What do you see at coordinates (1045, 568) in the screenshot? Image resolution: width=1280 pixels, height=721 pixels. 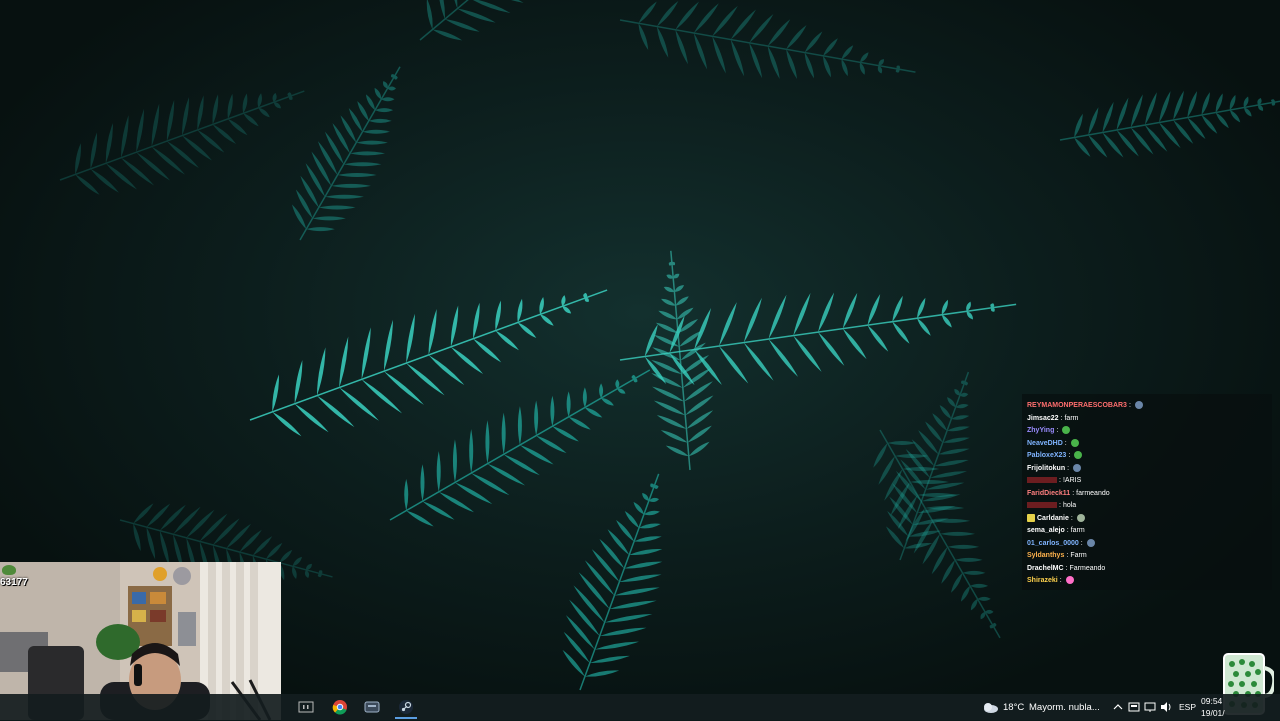 I see `chat-username: DrachelMC` at bounding box center [1045, 568].